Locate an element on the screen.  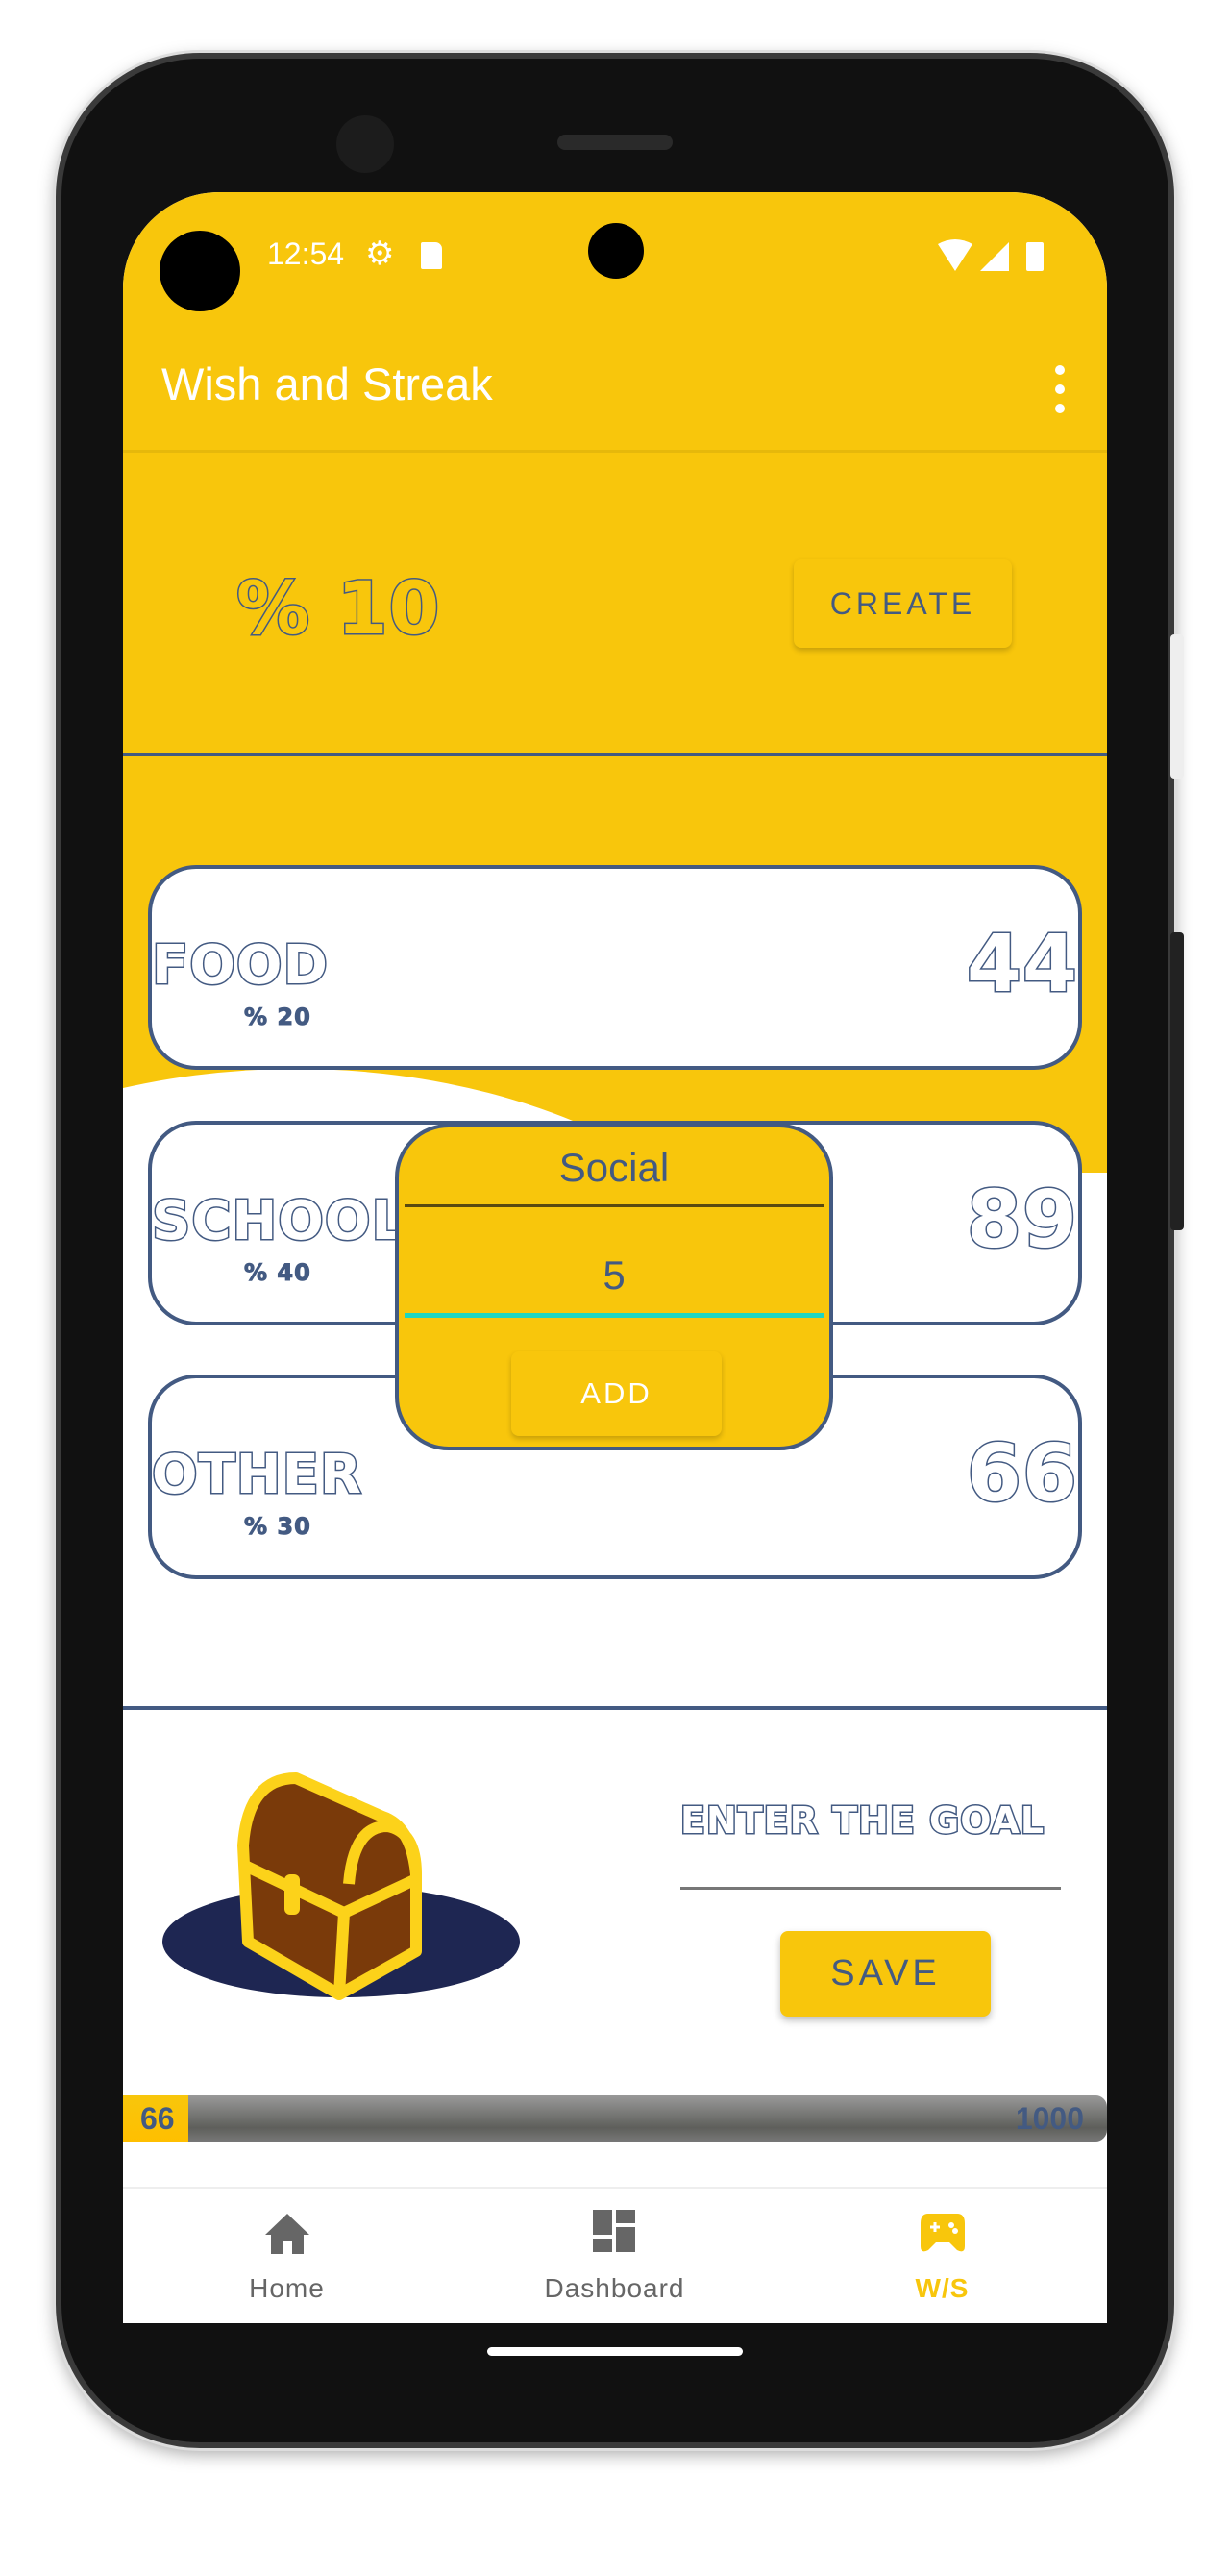
amount-input: 5 is located at coordinates (614, 1276).